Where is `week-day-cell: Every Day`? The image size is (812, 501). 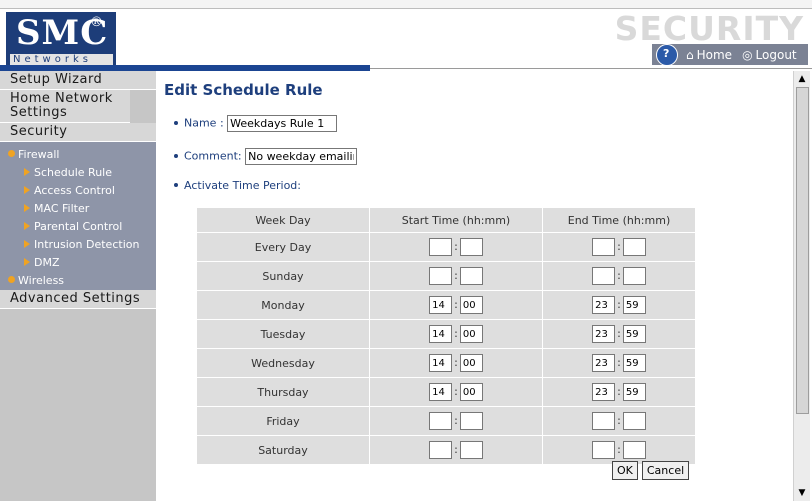 week-day-cell: Every Day is located at coordinates (283, 247).